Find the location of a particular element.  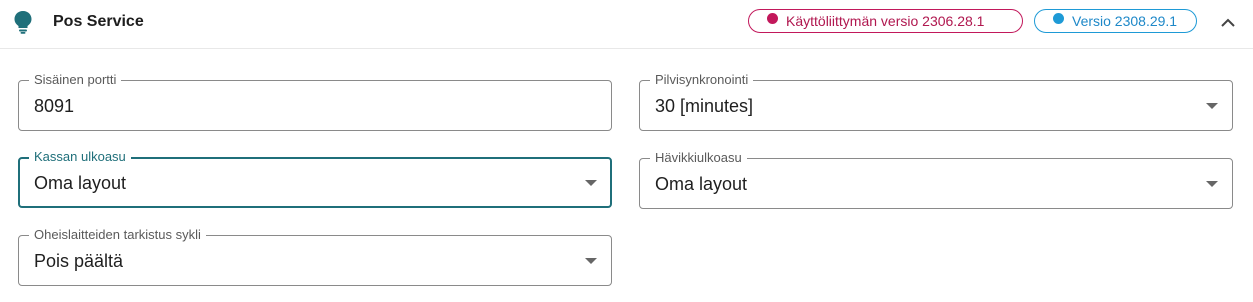

waste-layout-value: Oma layout is located at coordinates (701, 184).